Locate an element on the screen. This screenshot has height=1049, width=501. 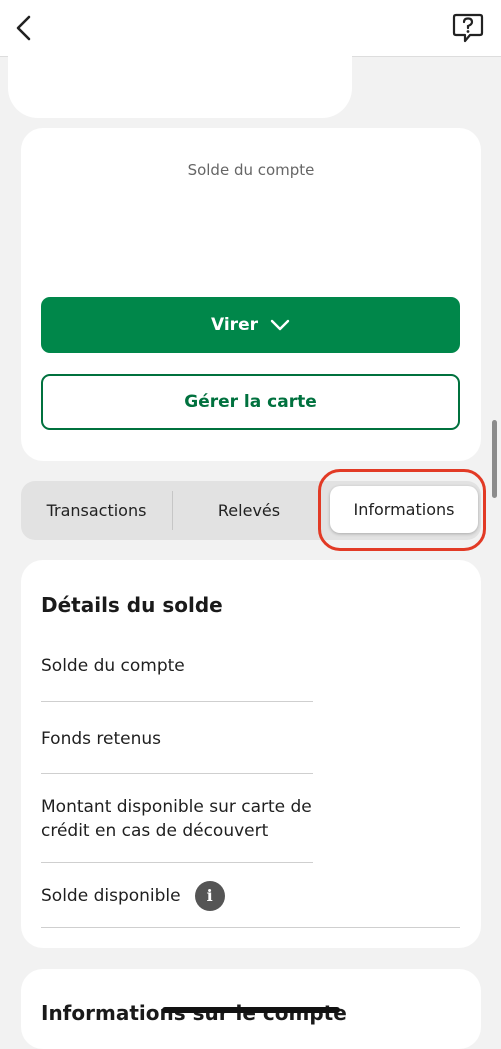
detail-row-account-balance: Solde du compte is located at coordinates (177, 678).